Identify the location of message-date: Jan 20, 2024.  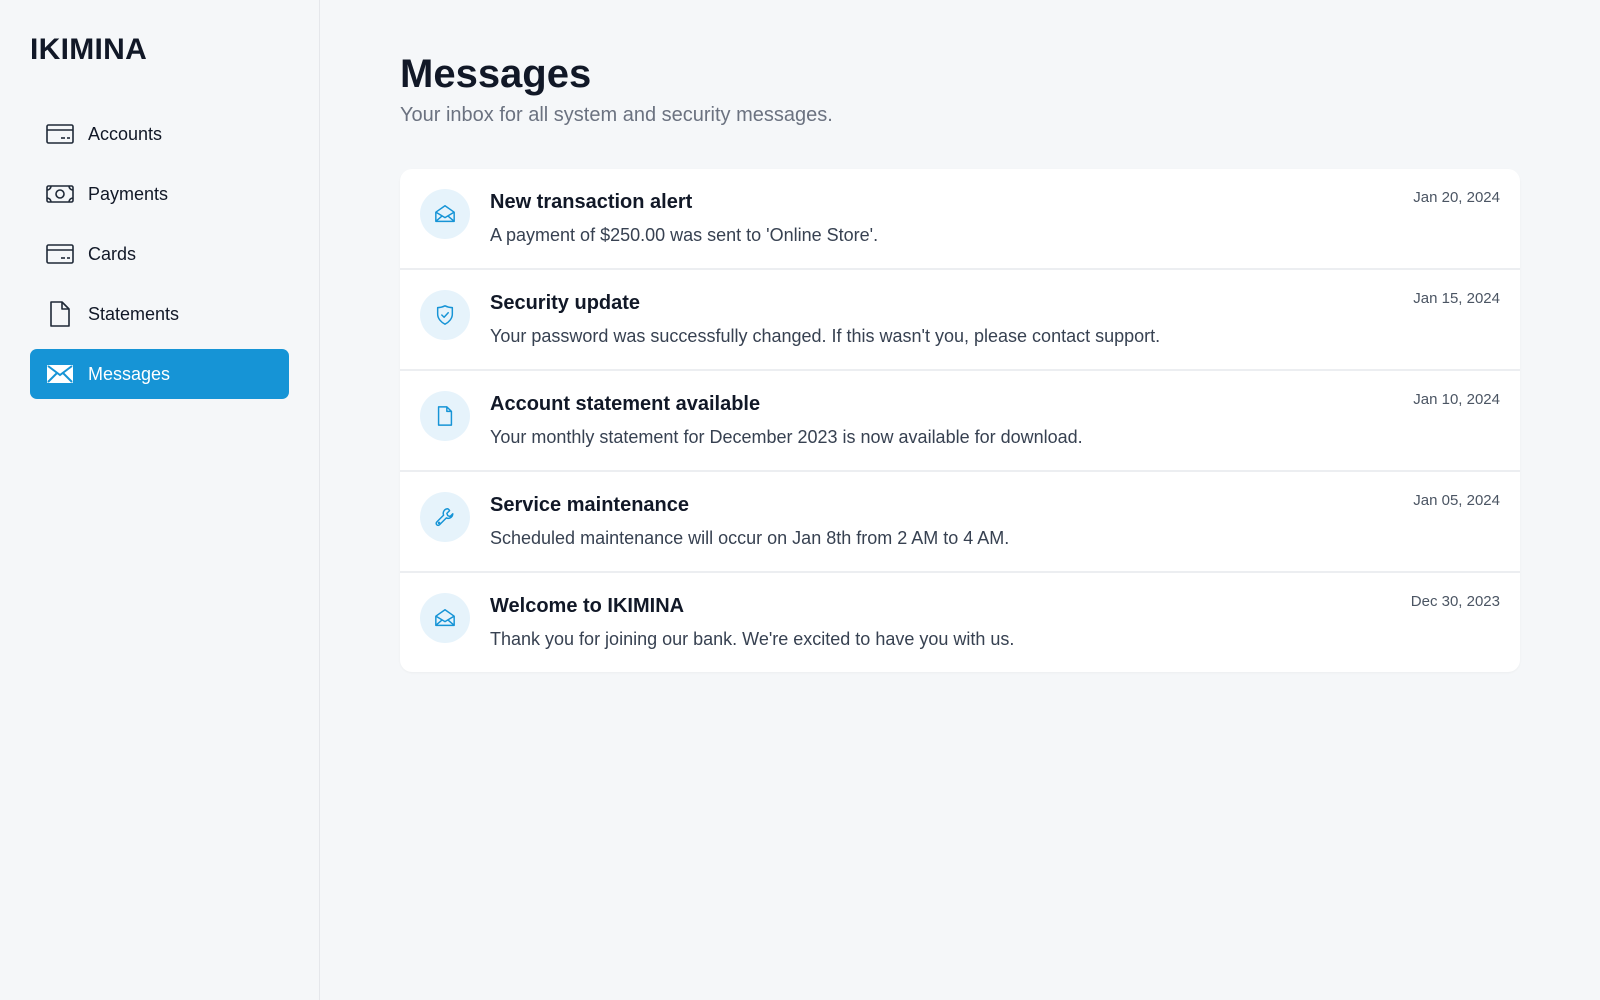
(1456, 197).